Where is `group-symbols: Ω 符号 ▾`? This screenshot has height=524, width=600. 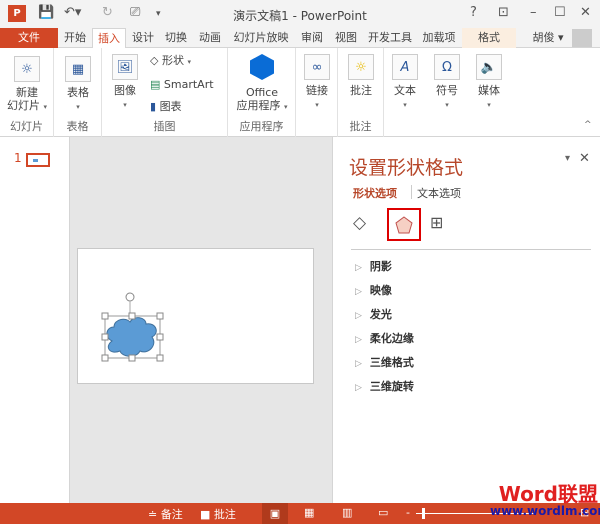
group-symbols: Ω 符号 ▾ is located at coordinates (447, 92).